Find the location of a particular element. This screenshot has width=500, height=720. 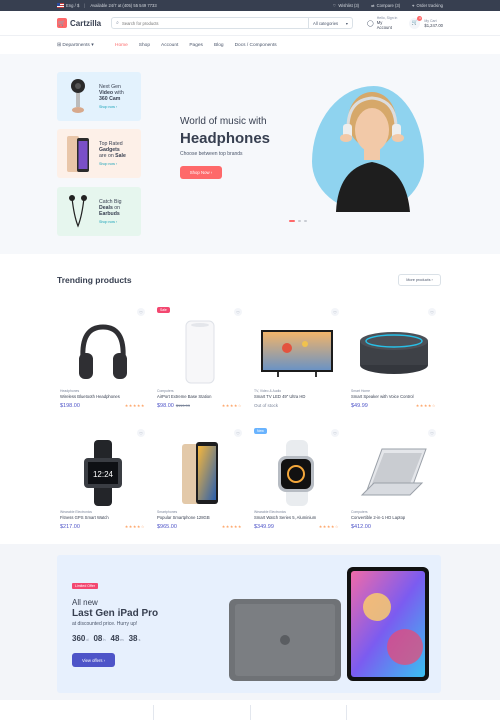

support-phone: Available 24/7 at (405) 55 549 7733 is located at coordinates (123, 5).